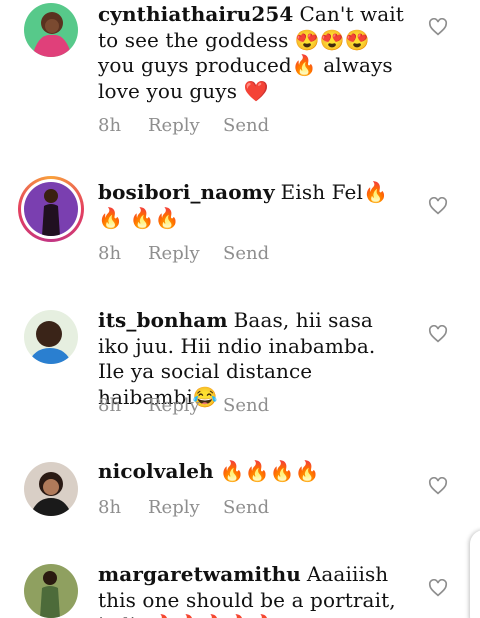 This screenshot has height=618, width=480. What do you see at coordinates (199, 574) in the screenshot?
I see `comment-username: margaretwamithu` at bounding box center [199, 574].